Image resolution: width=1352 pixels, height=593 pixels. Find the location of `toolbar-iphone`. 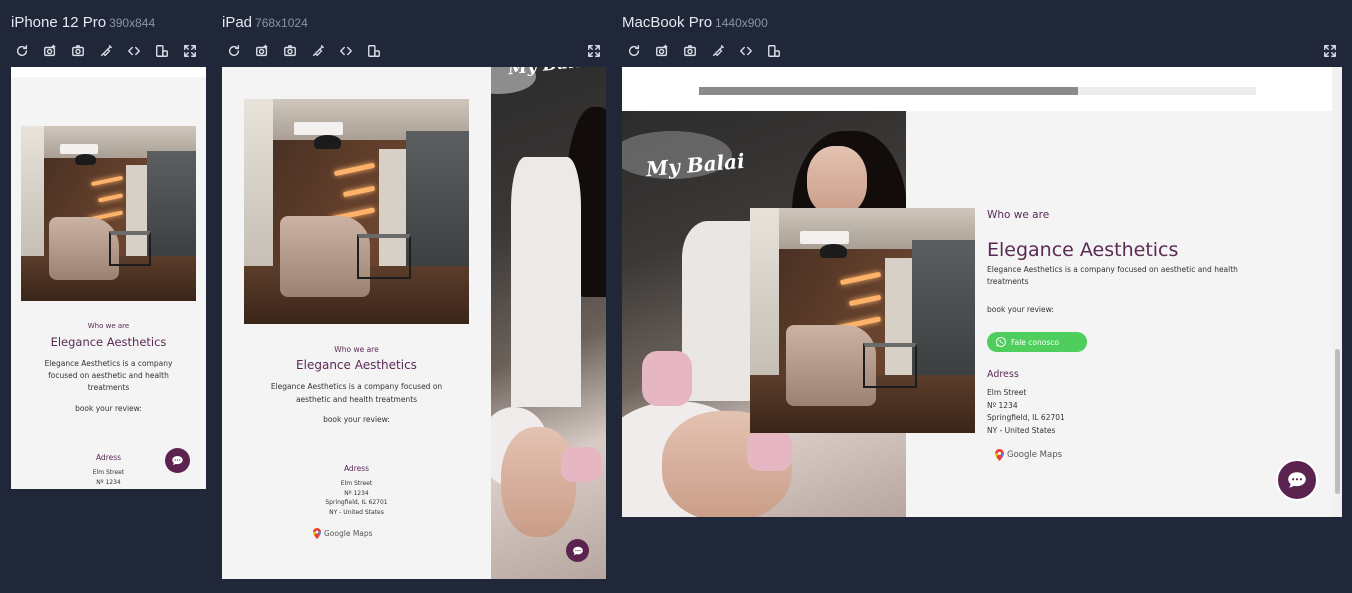

toolbar-iphone is located at coordinates (106, 51).